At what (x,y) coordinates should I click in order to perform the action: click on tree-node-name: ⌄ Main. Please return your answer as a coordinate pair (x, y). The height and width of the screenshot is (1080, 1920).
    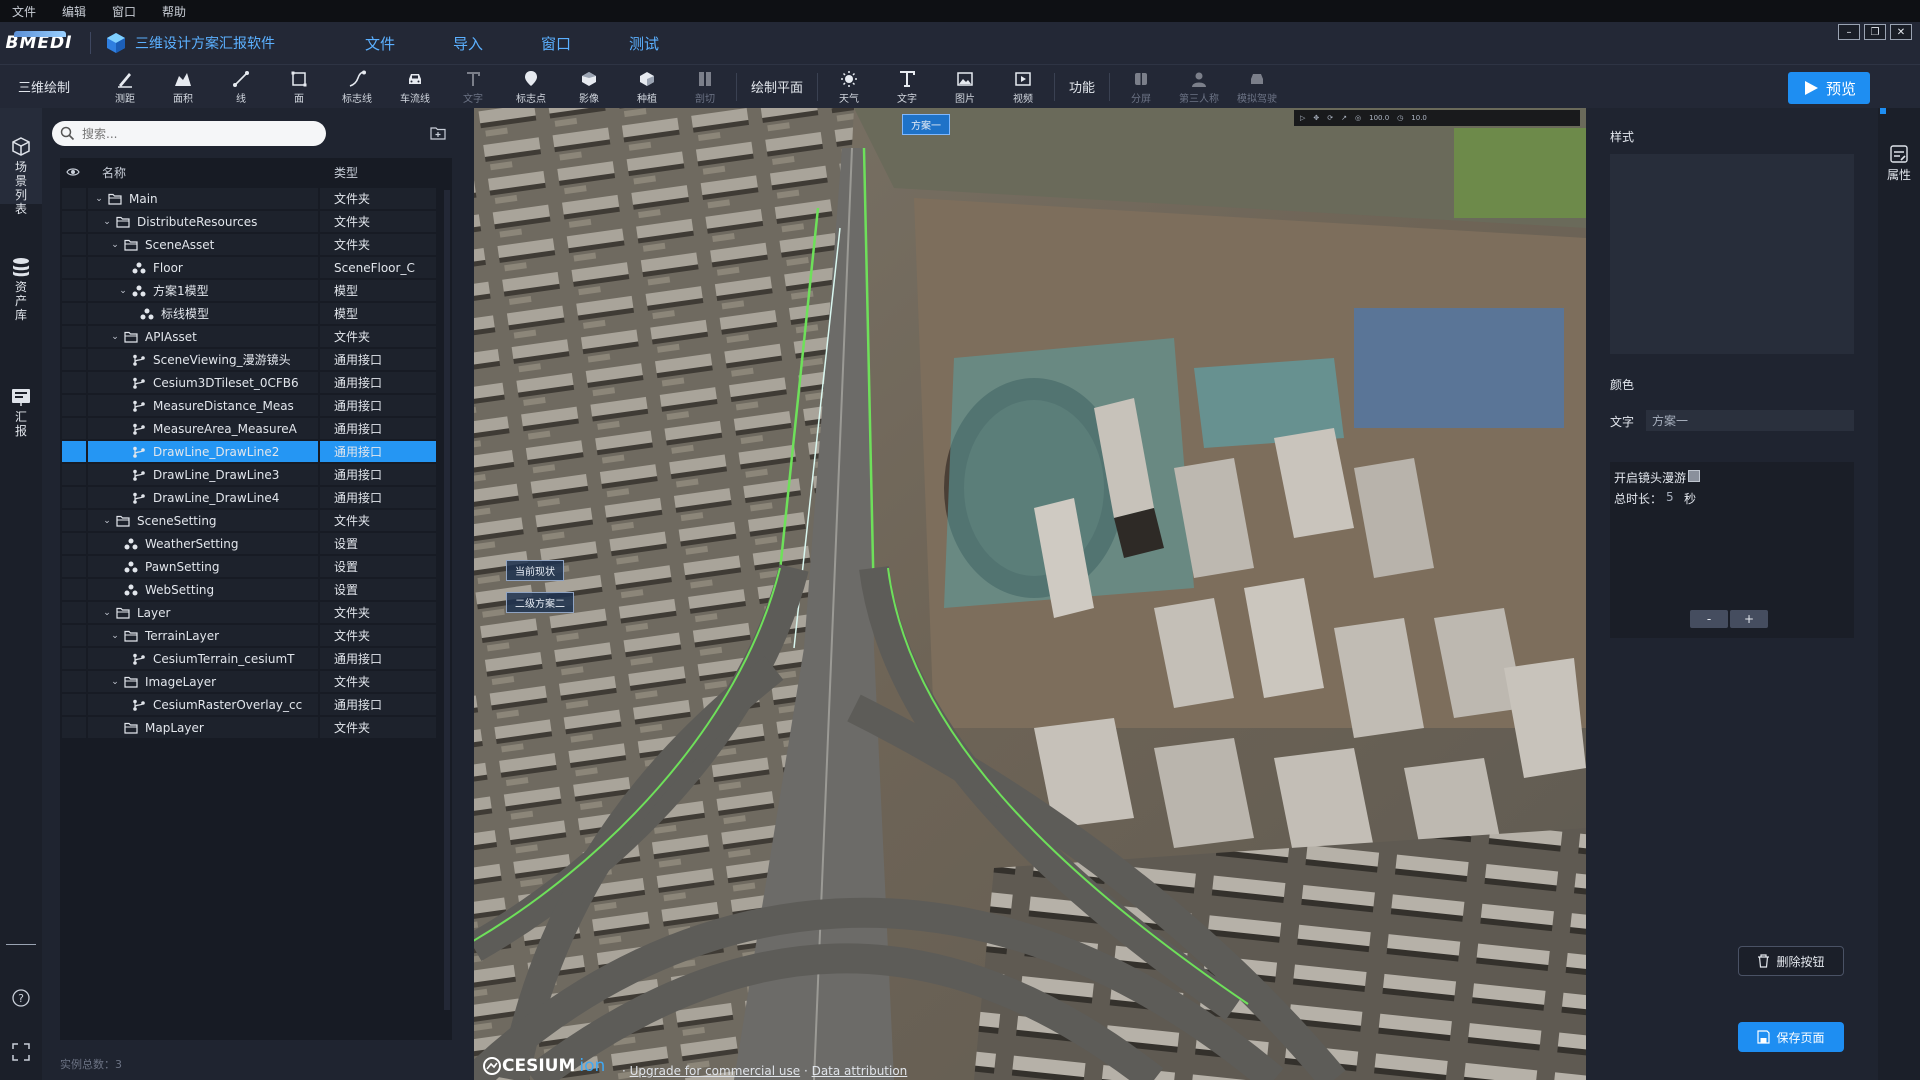
    Looking at the image, I should click on (203, 198).